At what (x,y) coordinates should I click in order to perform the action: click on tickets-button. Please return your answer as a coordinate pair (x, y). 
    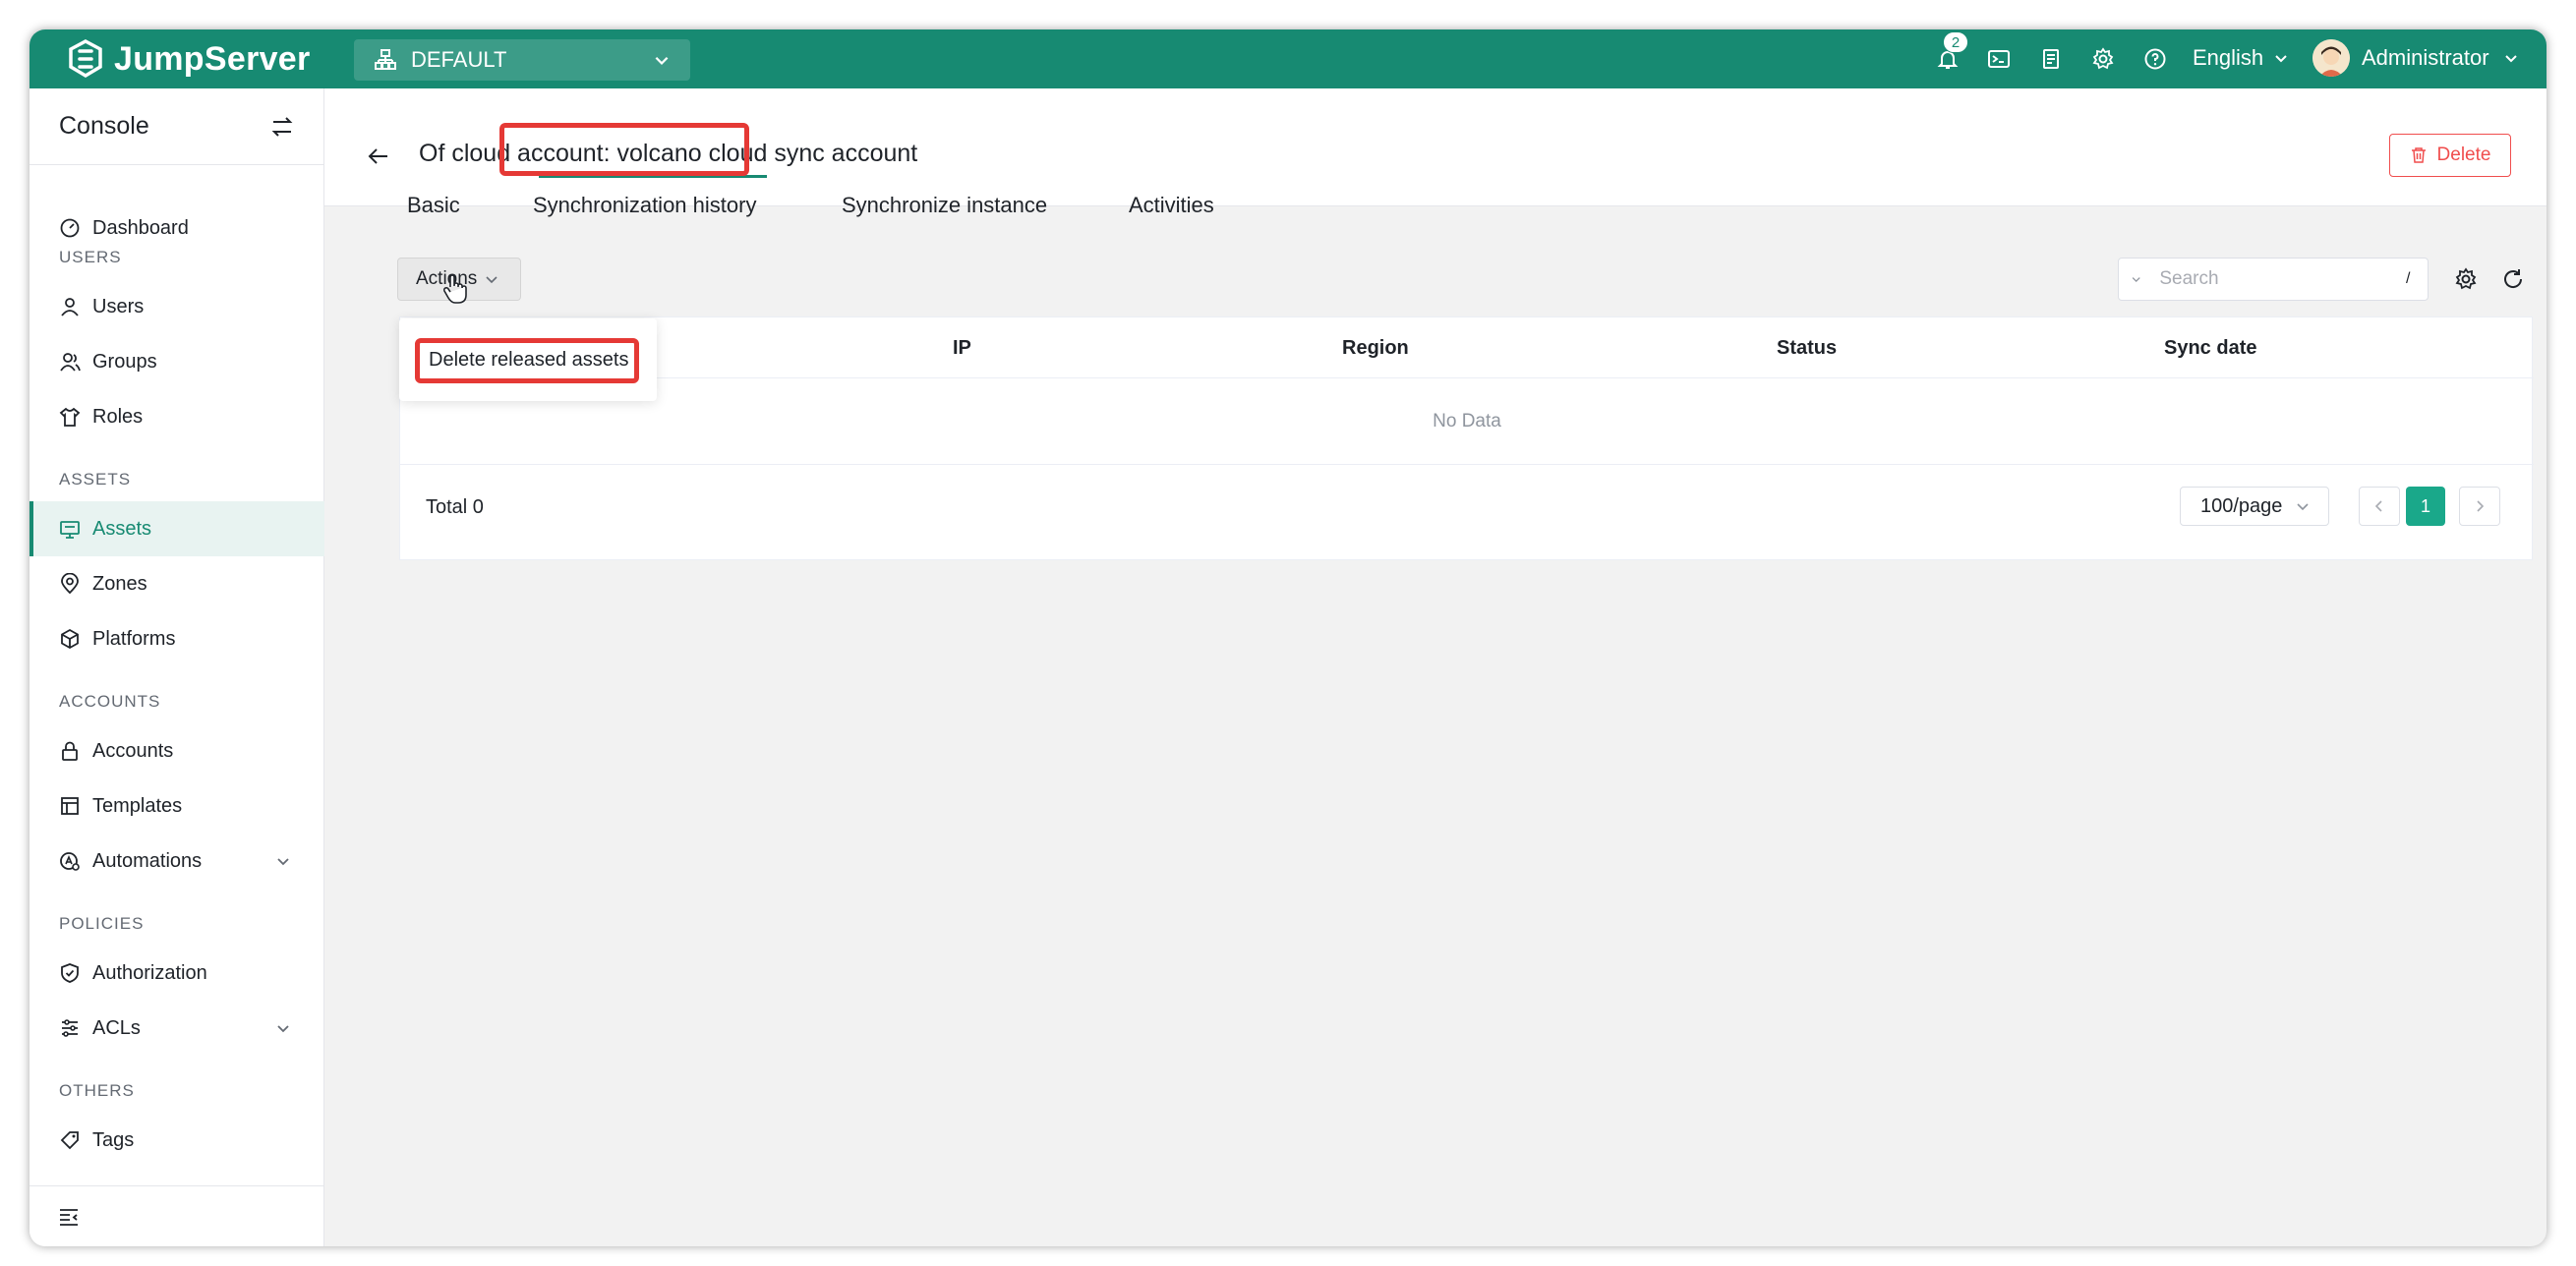
    Looking at the image, I should click on (2051, 59).